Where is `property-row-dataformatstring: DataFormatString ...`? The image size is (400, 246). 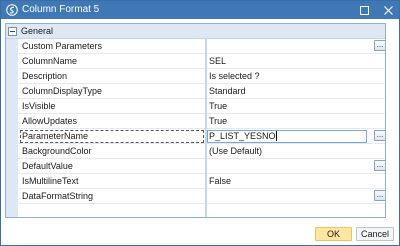
property-row-dataformatstring: DataFormatString ... is located at coordinates (201, 196).